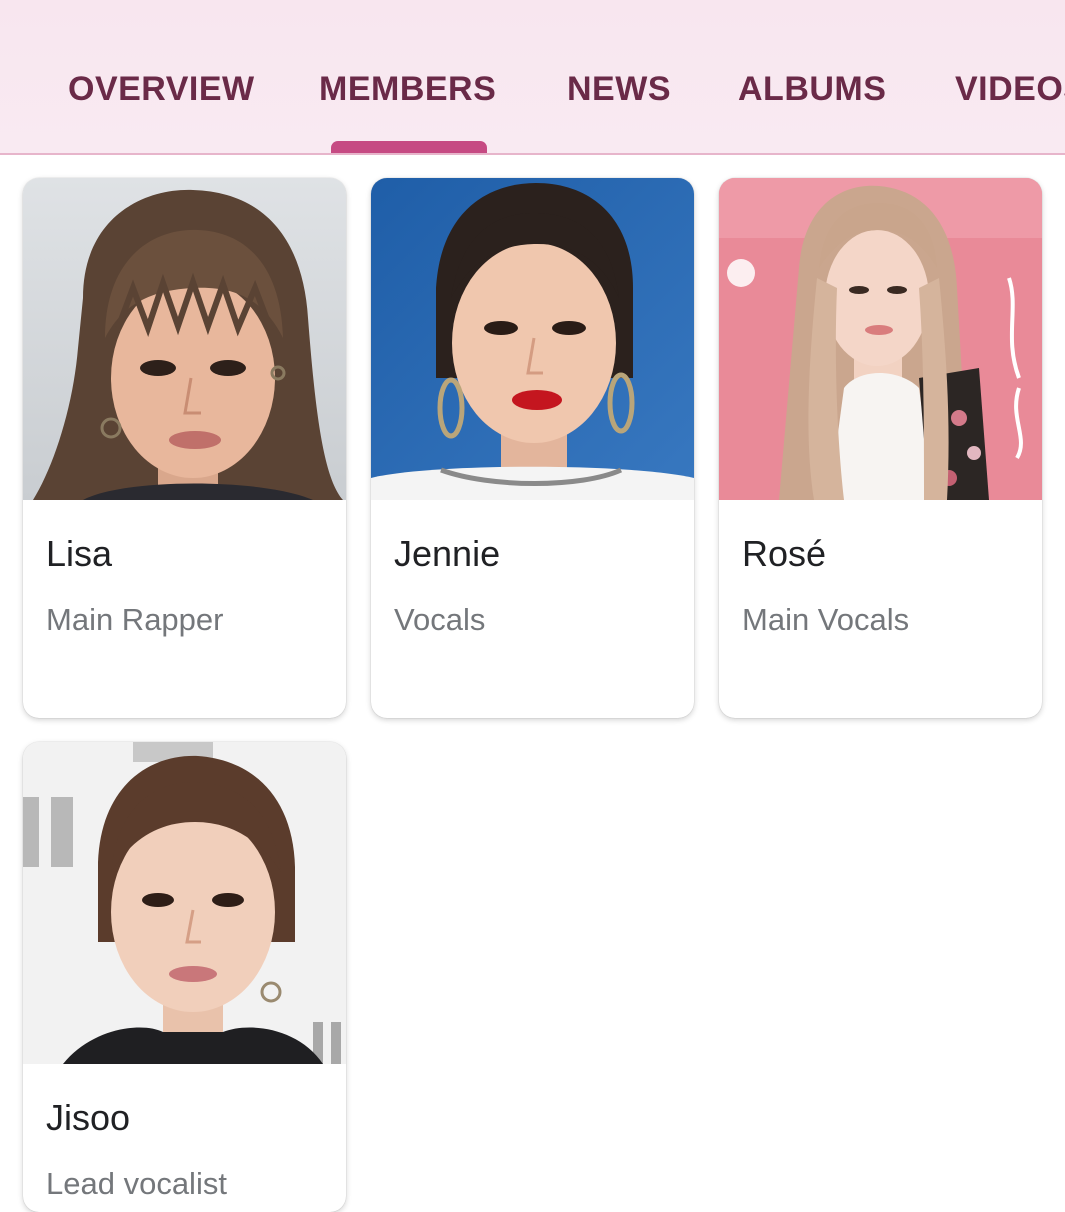  Describe the element at coordinates (184, 903) in the screenshot. I see `member-photo-jisoo` at that location.